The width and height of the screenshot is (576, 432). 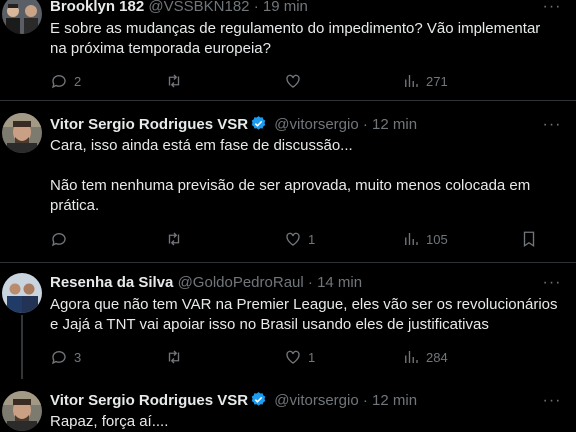 What do you see at coordinates (111, 282) in the screenshot?
I see `author-name: Resenha da Silva` at bounding box center [111, 282].